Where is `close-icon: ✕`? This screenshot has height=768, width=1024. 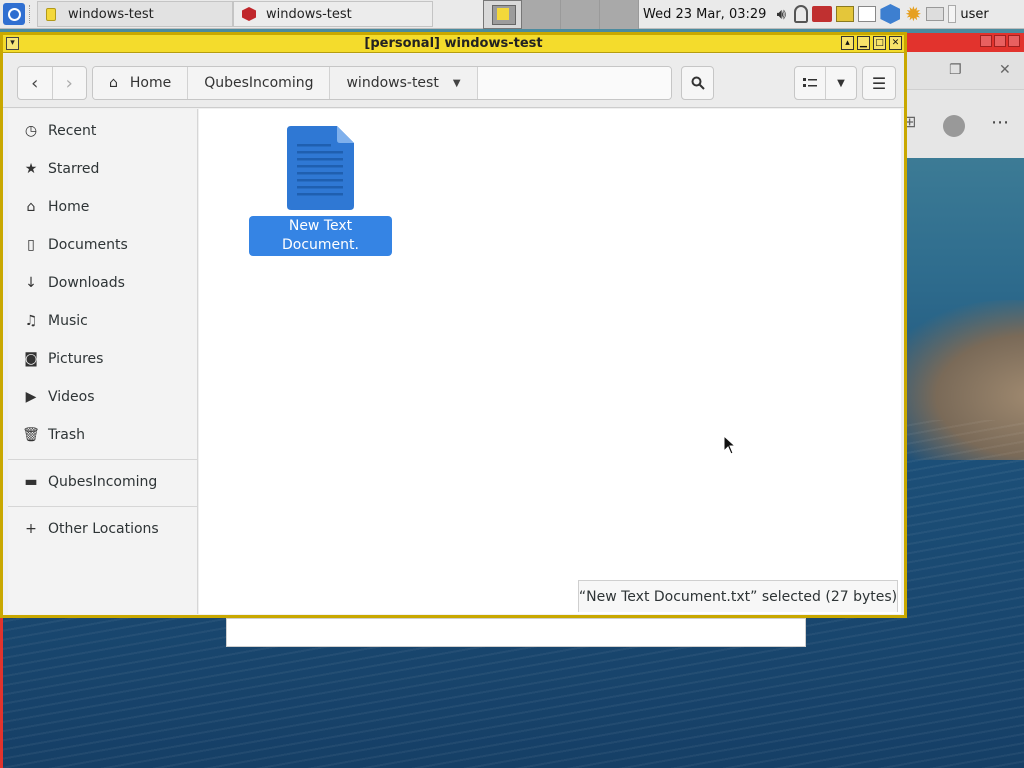
close-icon: ✕ is located at coordinates (1005, 70).